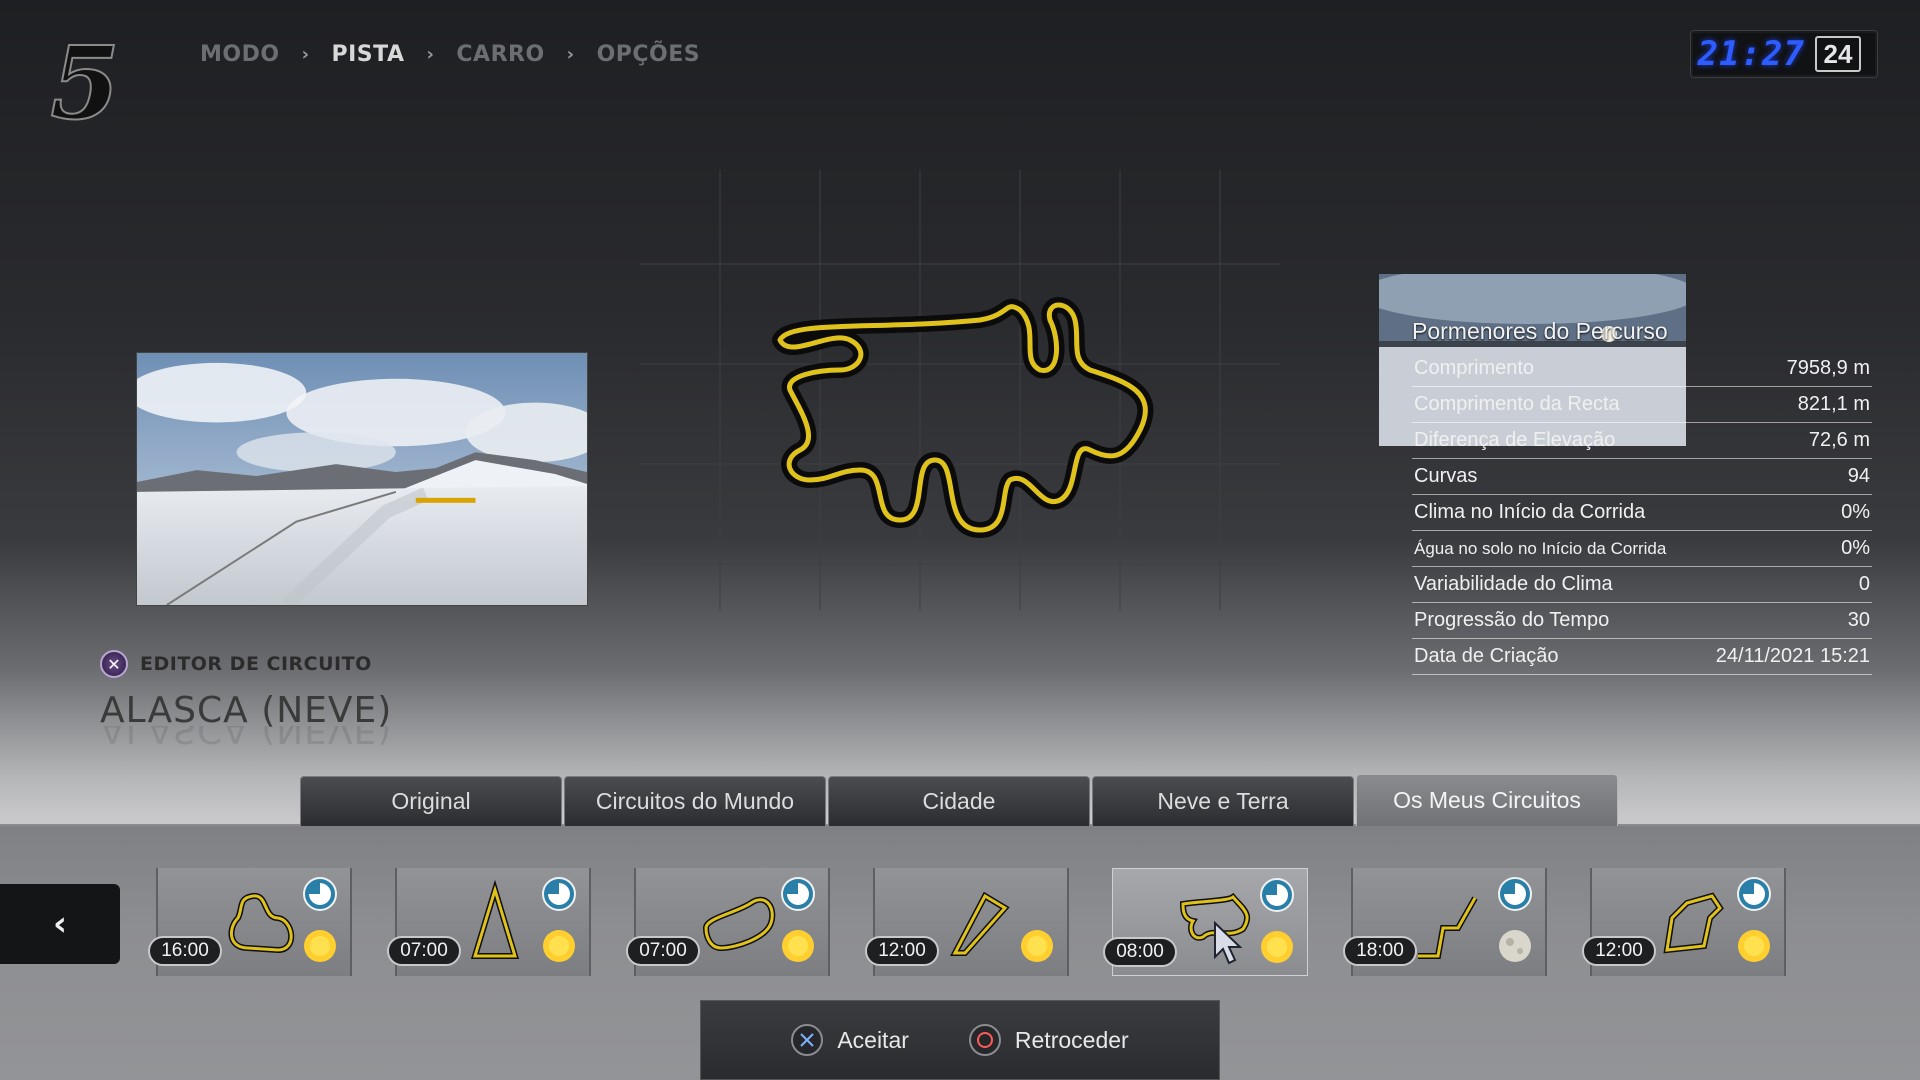 The height and width of the screenshot is (1080, 1920). What do you see at coordinates (649, 54) in the screenshot?
I see `breadcrumb-opcoes: OPÇÕES` at bounding box center [649, 54].